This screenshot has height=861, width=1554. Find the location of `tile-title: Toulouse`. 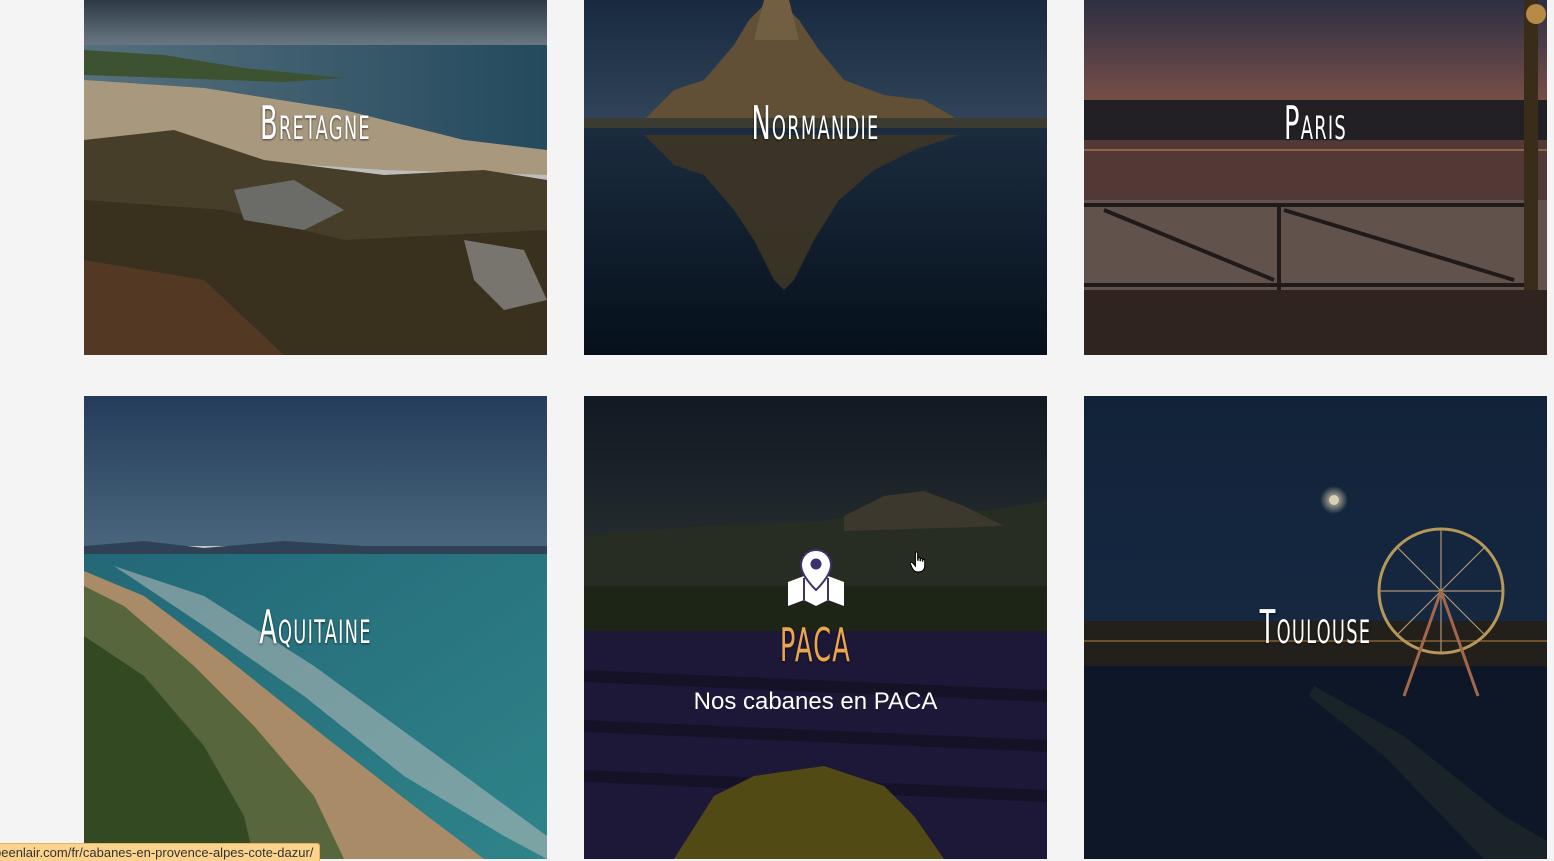

tile-title: Toulouse is located at coordinates (1315, 627).